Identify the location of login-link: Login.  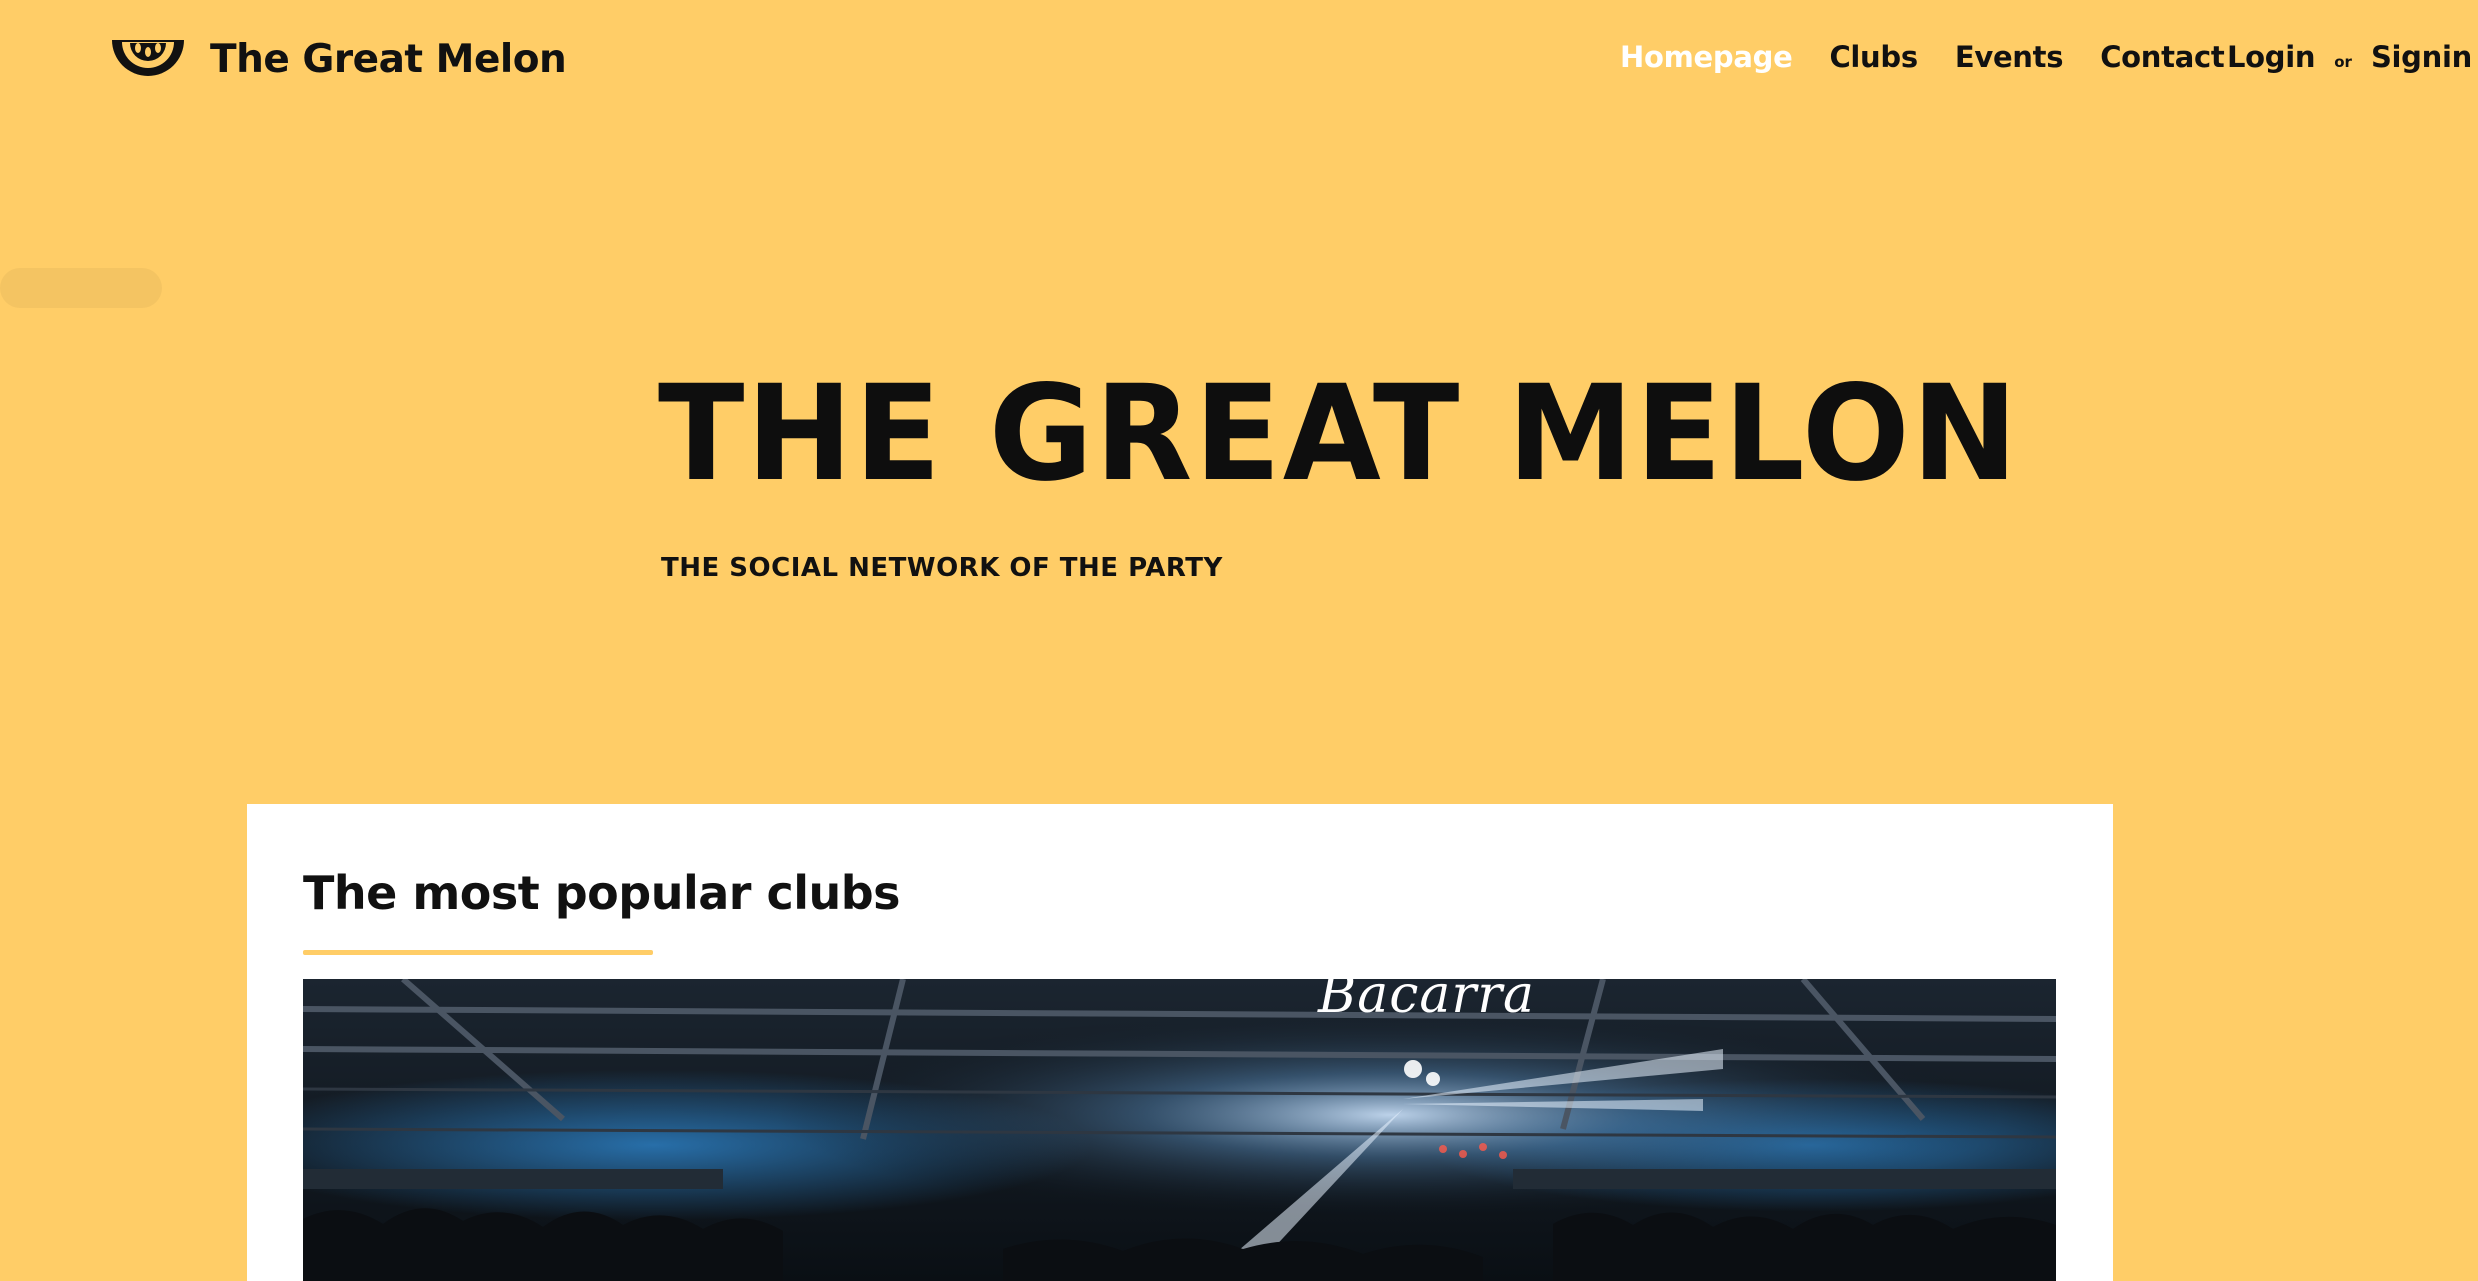
(2271, 57).